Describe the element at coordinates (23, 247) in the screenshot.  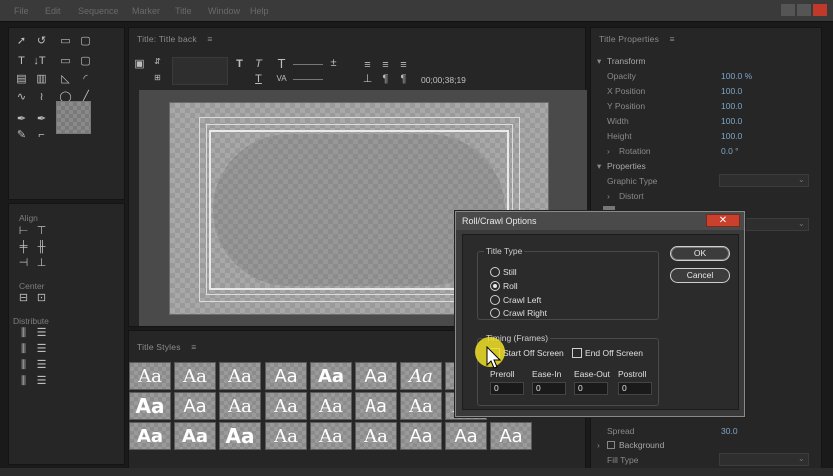
I see `align-horizontal-center-icon: ╪` at that location.